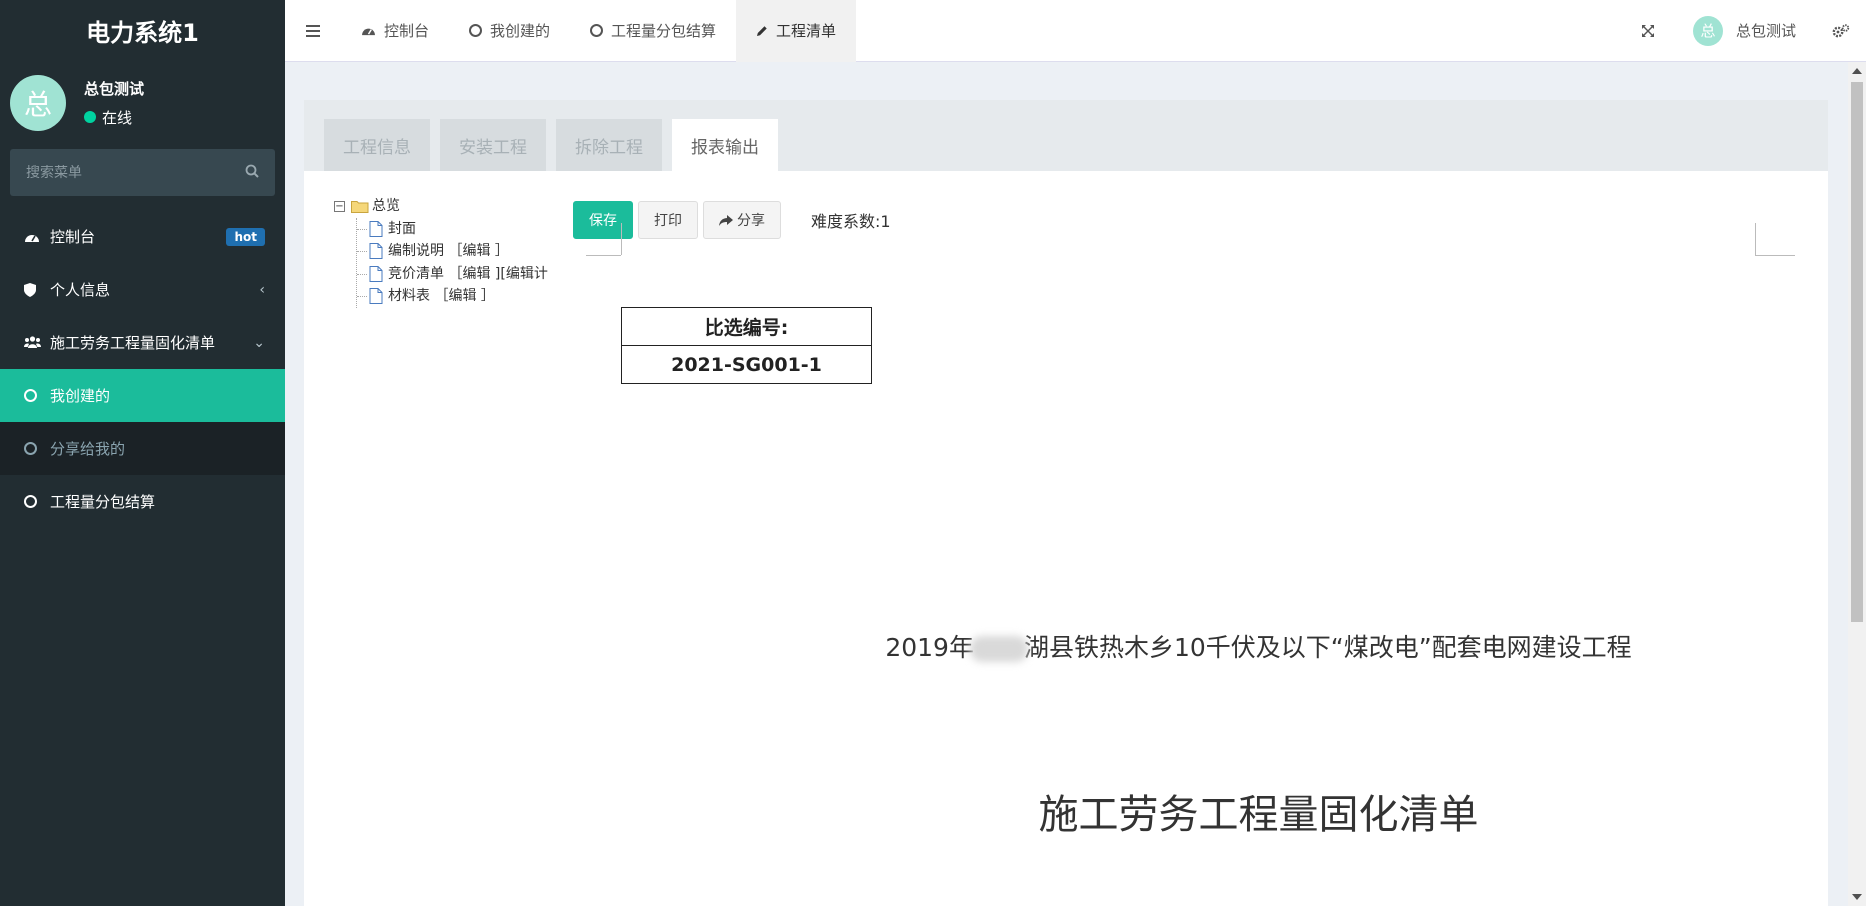 This screenshot has width=1866, height=906. I want to click on pencil-icon, so click(762, 31).